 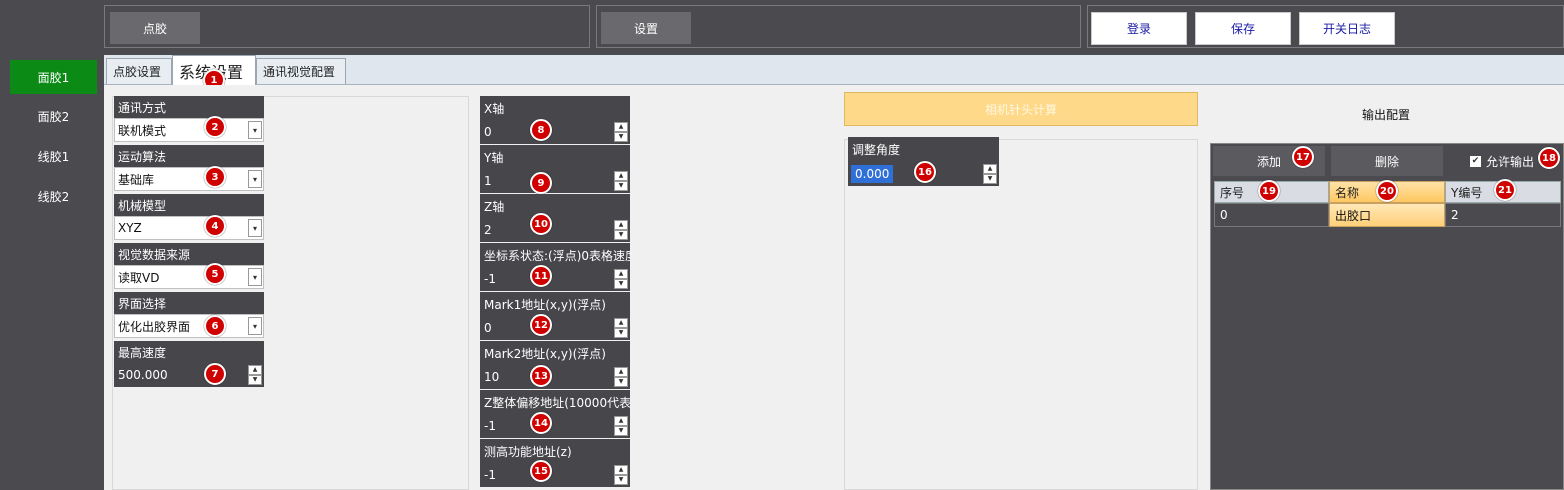 What do you see at coordinates (189, 254) in the screenshot?
I see `field-label: 视觉数据来源` at bounding box center [189, 254].